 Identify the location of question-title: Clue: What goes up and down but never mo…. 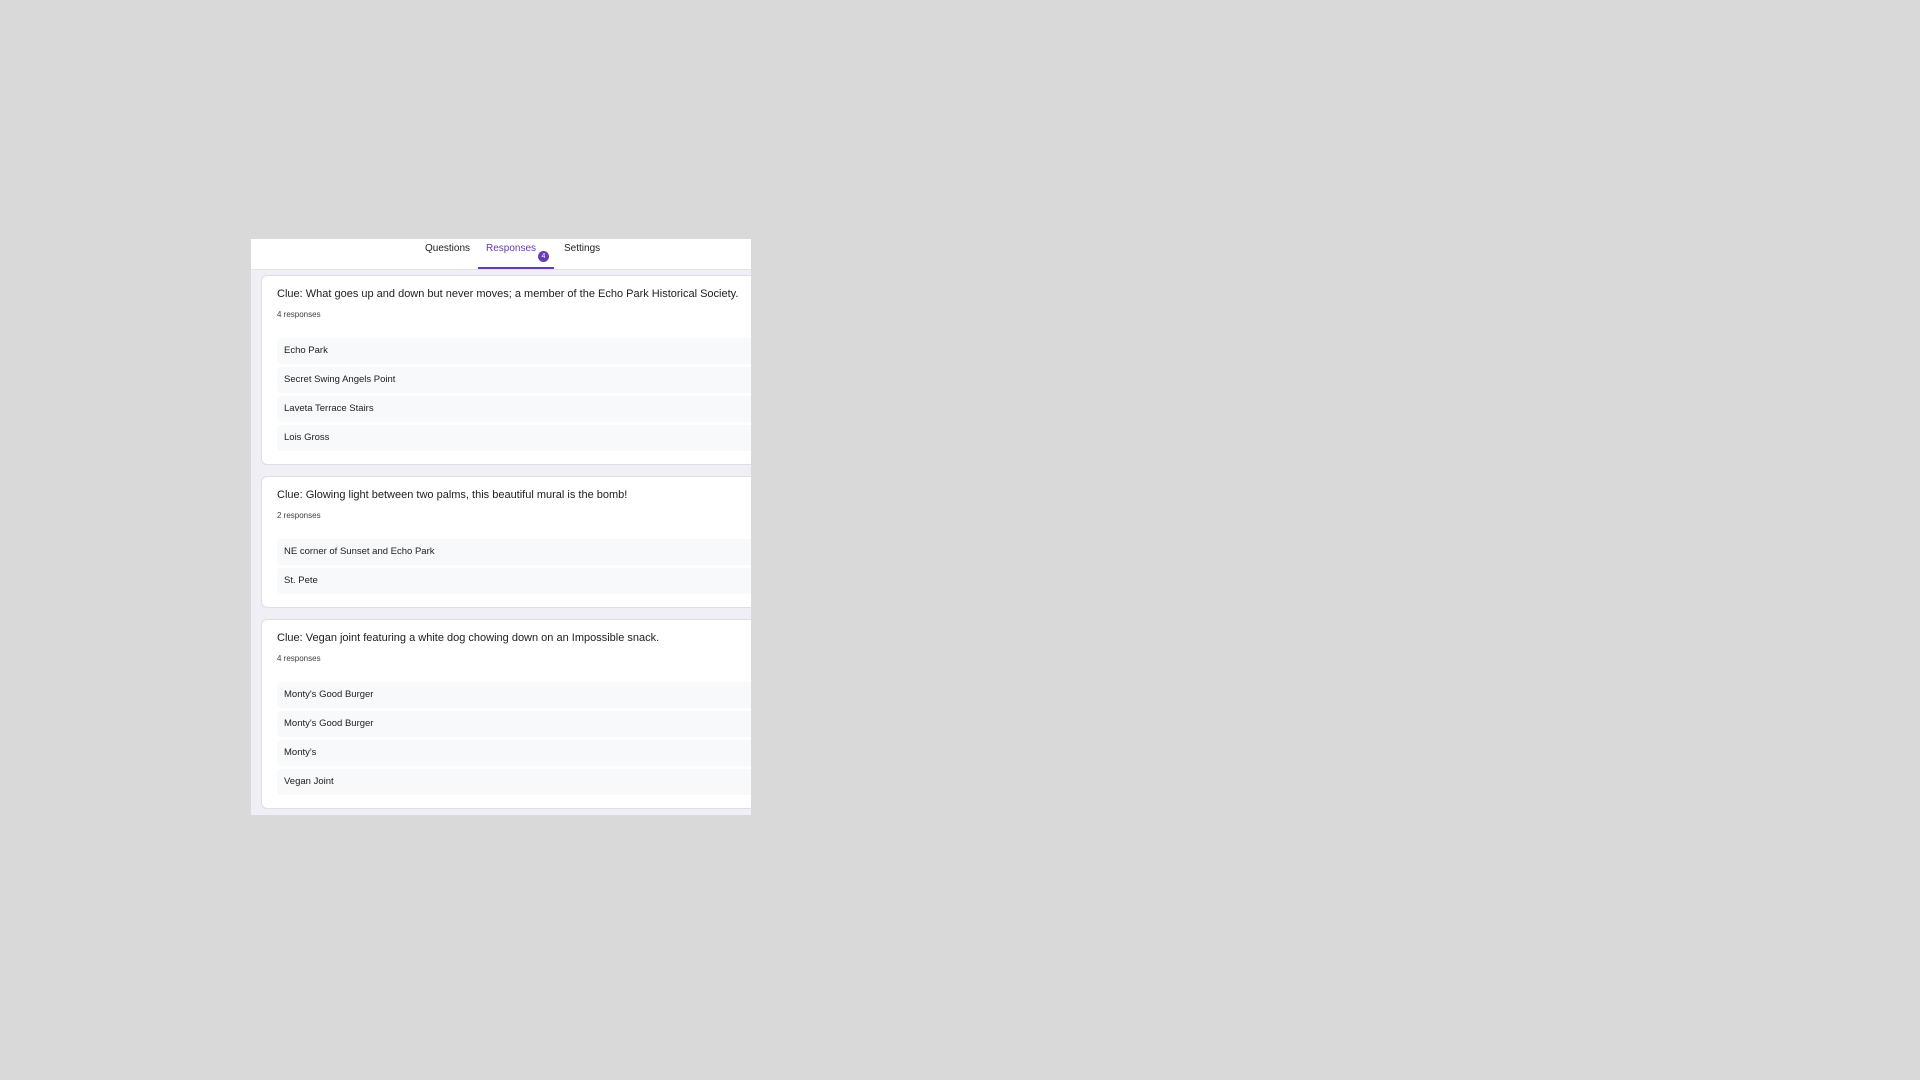
(508, 294).